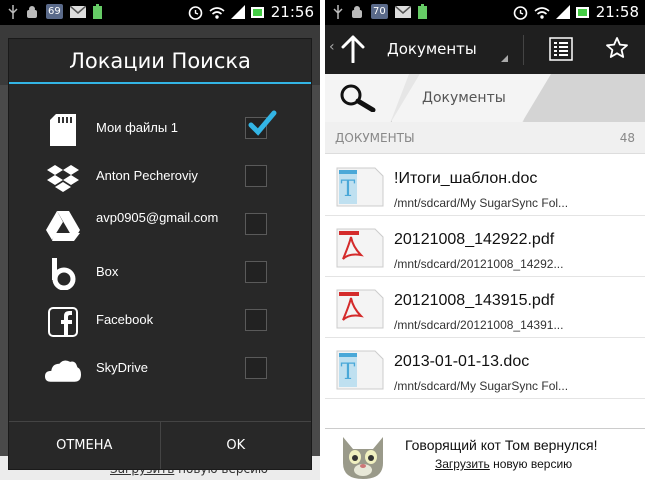  Describe the element at coordinates (627, 138) in the screenshot. I see `section-count: 48` at that location.